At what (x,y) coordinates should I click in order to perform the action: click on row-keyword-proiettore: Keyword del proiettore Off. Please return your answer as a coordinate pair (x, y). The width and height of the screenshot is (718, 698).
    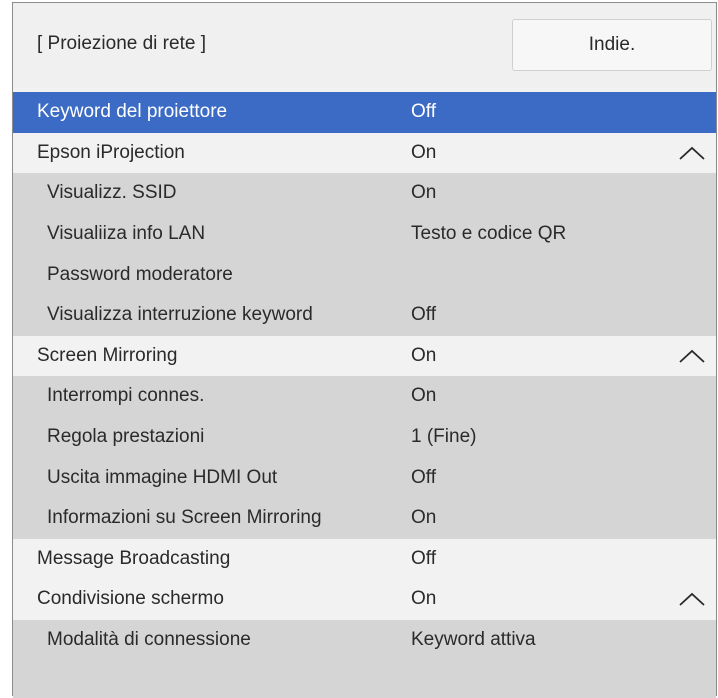
    Looking at the image, I should click on (364, 112).